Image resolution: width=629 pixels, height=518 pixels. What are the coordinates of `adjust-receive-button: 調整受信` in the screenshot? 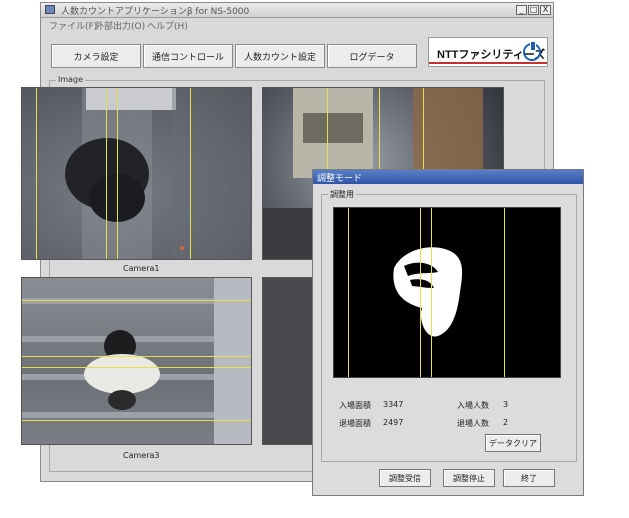 It's located at (405, 478).